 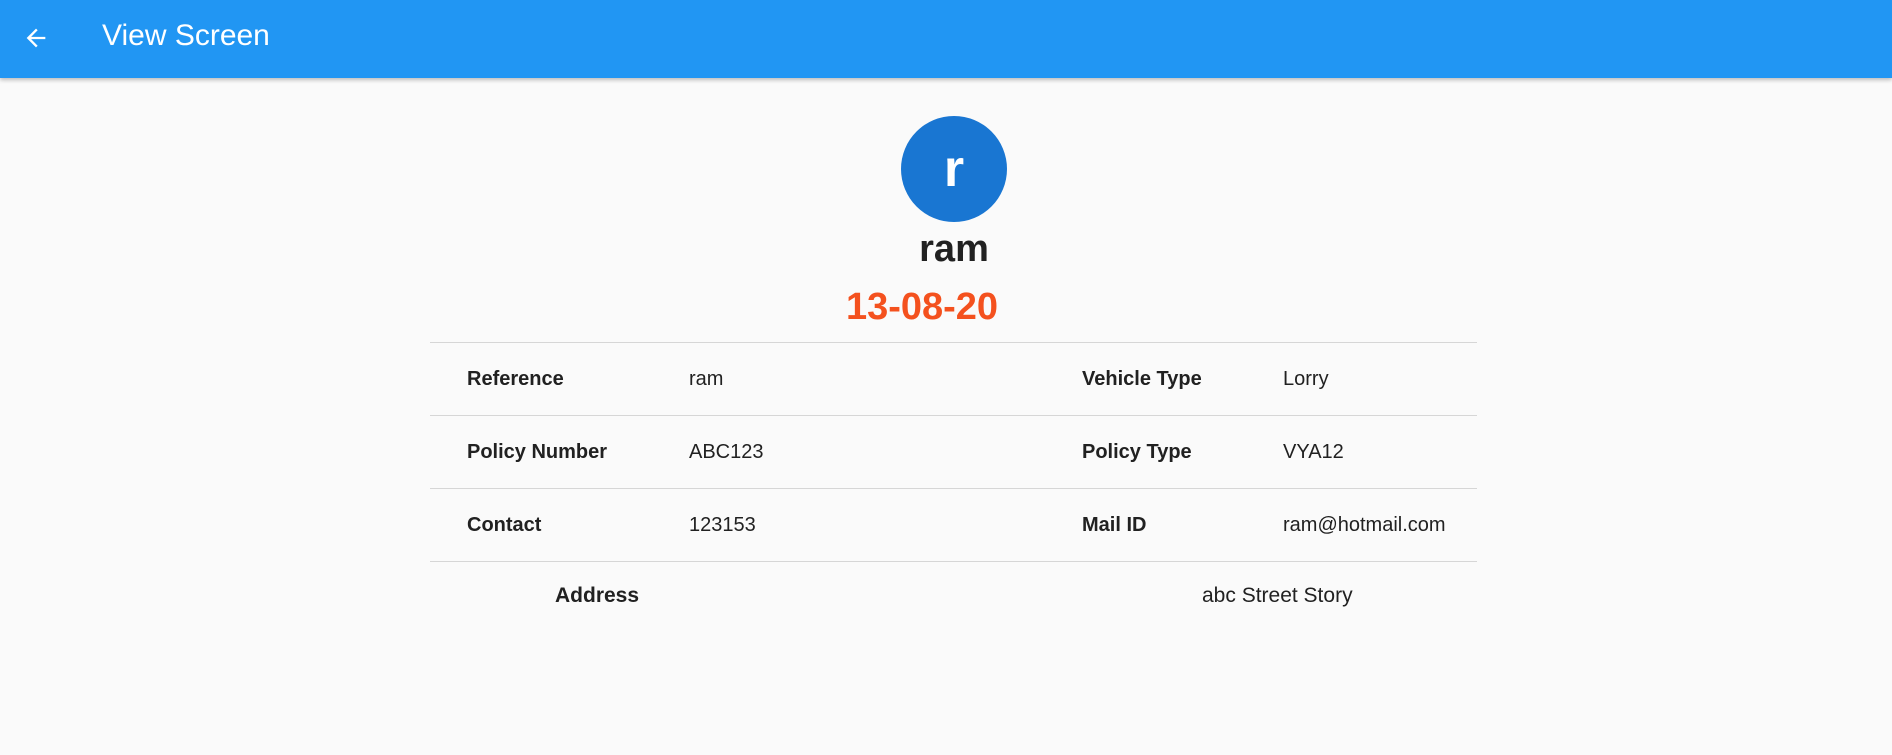 What do you see at coordinates (922, 307) in the screenshot?
I see `profile-date: 13-08-20` at bounding box center [922, 307].